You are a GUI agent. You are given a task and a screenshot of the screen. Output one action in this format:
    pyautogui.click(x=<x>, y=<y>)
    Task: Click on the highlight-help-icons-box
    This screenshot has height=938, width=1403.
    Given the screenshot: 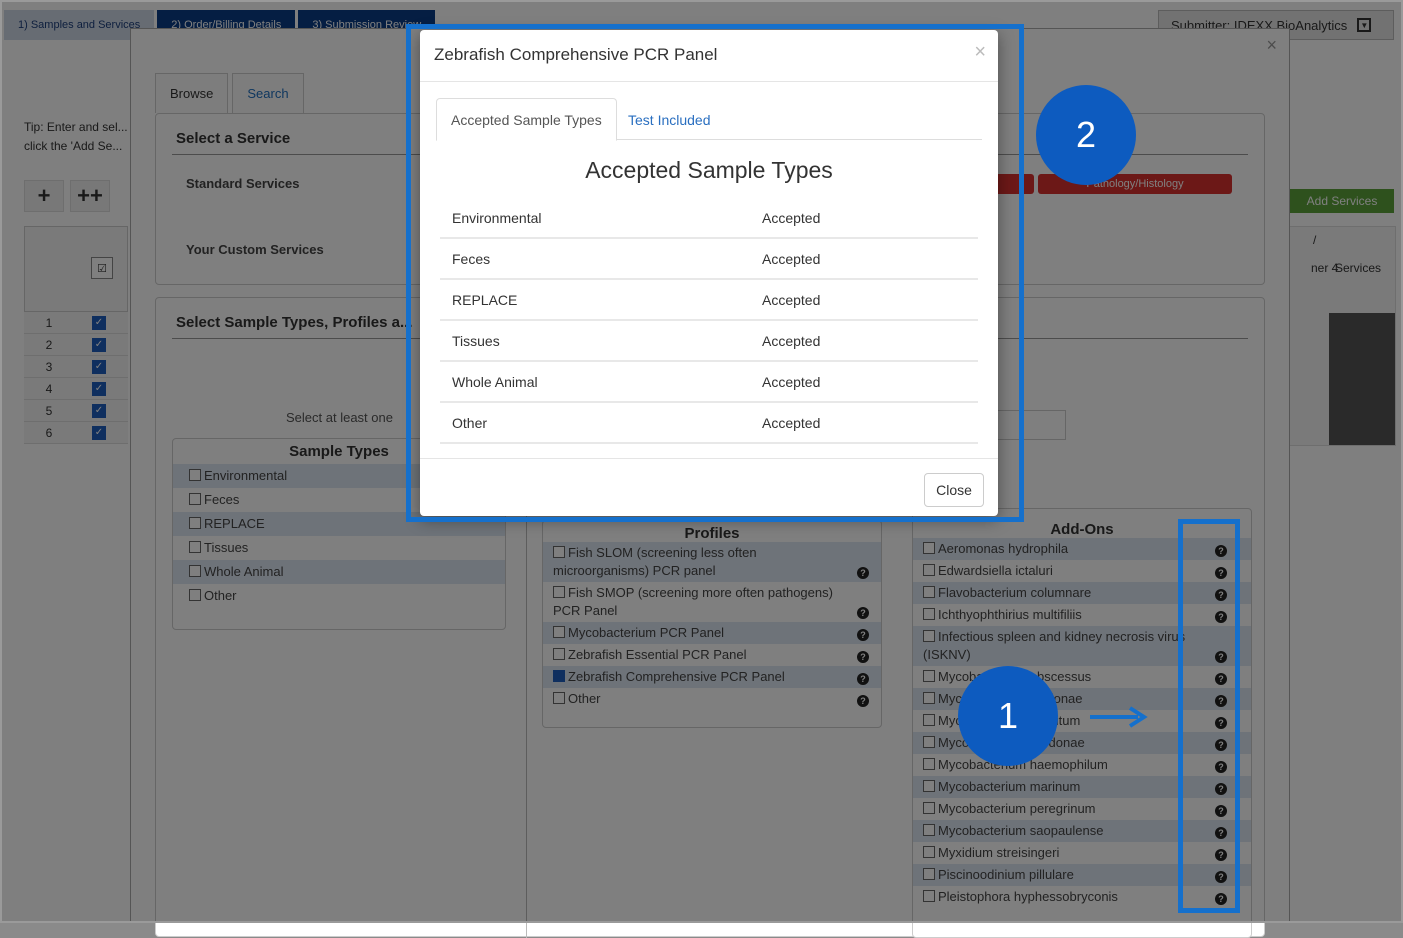 What is the action you would take?
    pyautogui.click(x=1209, y=716)
    